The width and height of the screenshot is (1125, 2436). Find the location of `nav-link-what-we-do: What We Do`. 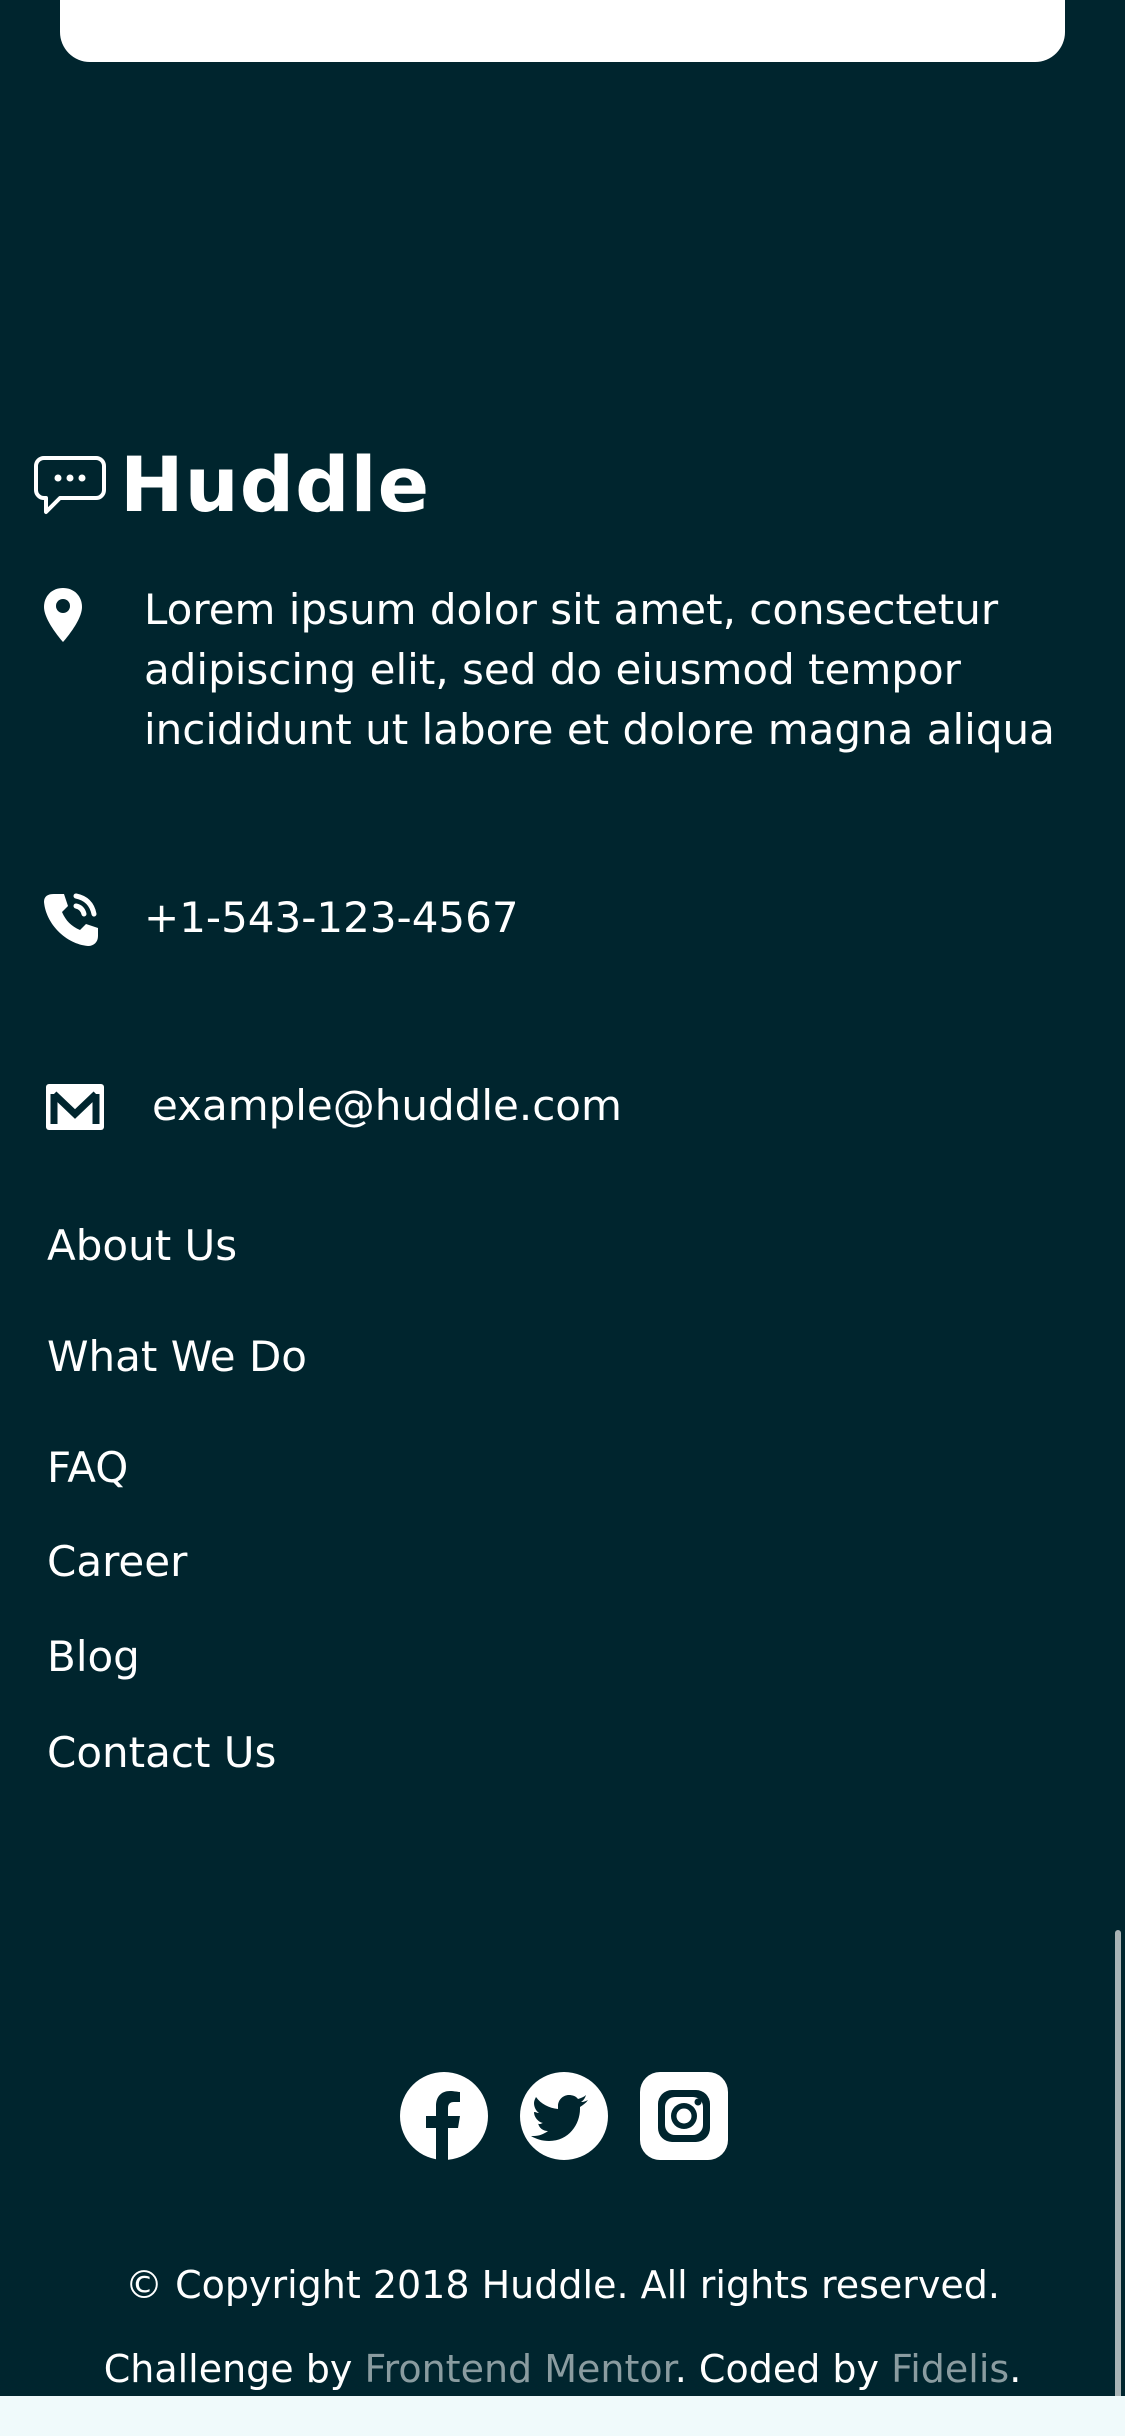

nav-link-what-we-do: What We Do is located at coordinates (177, 1357).